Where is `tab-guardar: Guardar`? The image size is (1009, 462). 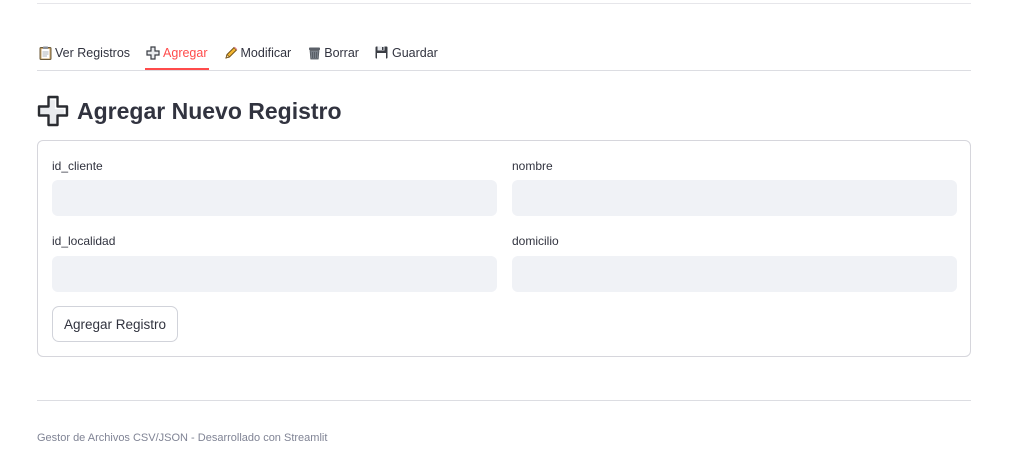
tab-guardar: Guardar is located at coordinates (406, 52).